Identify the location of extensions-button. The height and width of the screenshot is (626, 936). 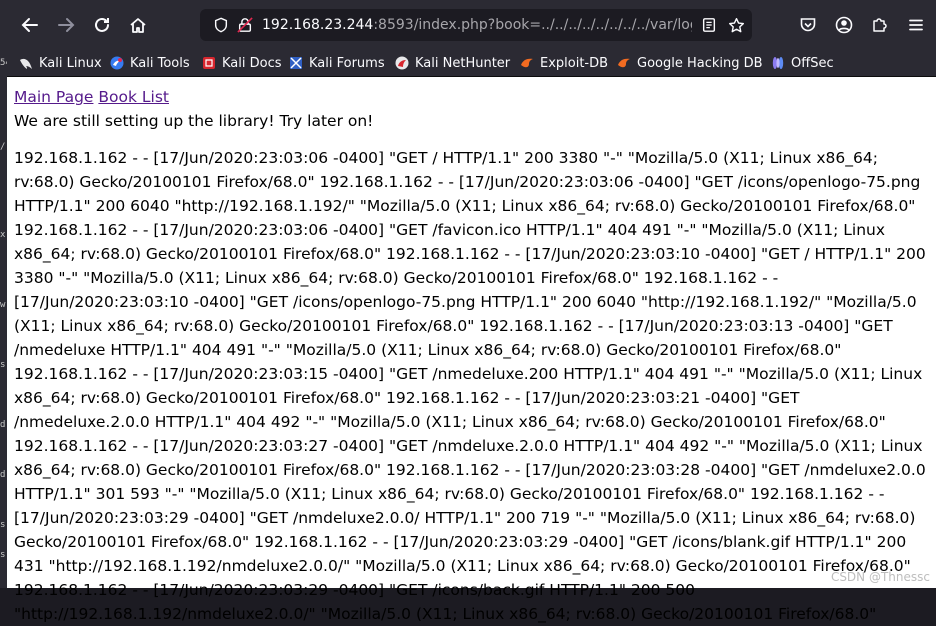
(880, 25).